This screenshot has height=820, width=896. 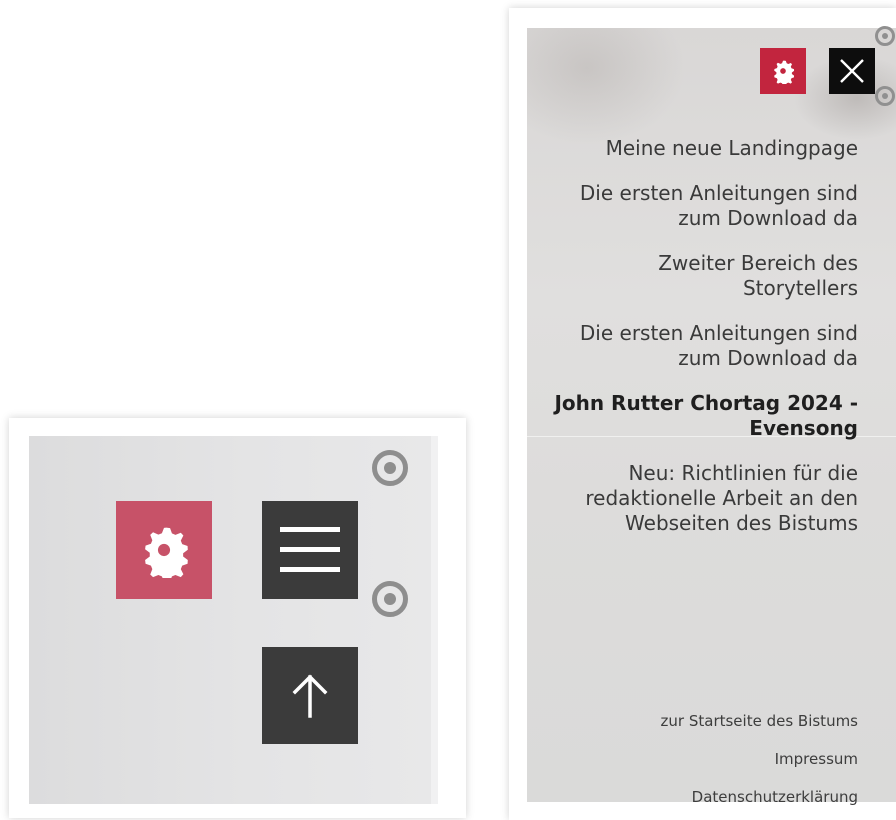 I want to click on arrow-up-icon, so click(x=310, y=696).